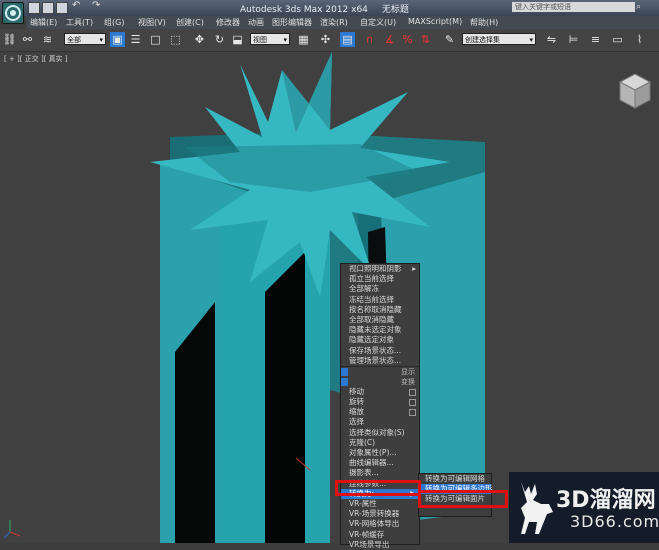 The image size is (659, 550). I want to click on select-by-name-icon: ☰, so click(135, 39).